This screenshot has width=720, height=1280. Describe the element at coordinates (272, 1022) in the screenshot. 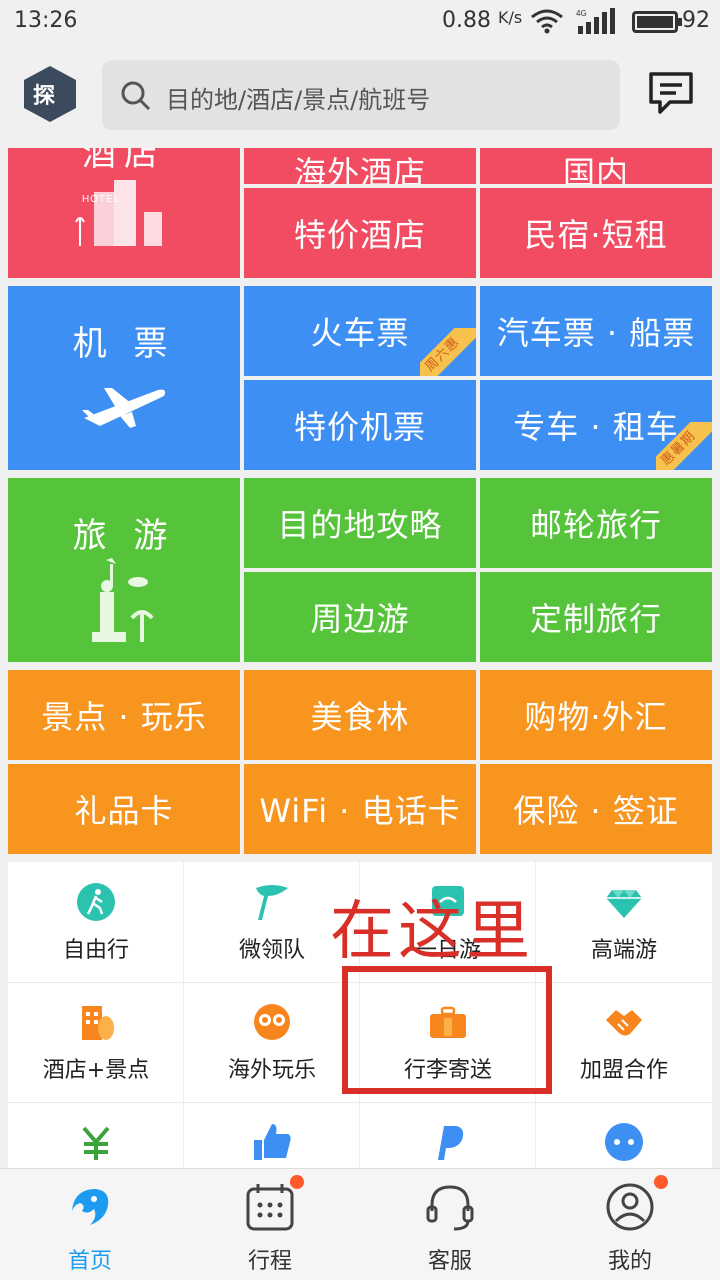

I see `sunglasses-icon` at that location.